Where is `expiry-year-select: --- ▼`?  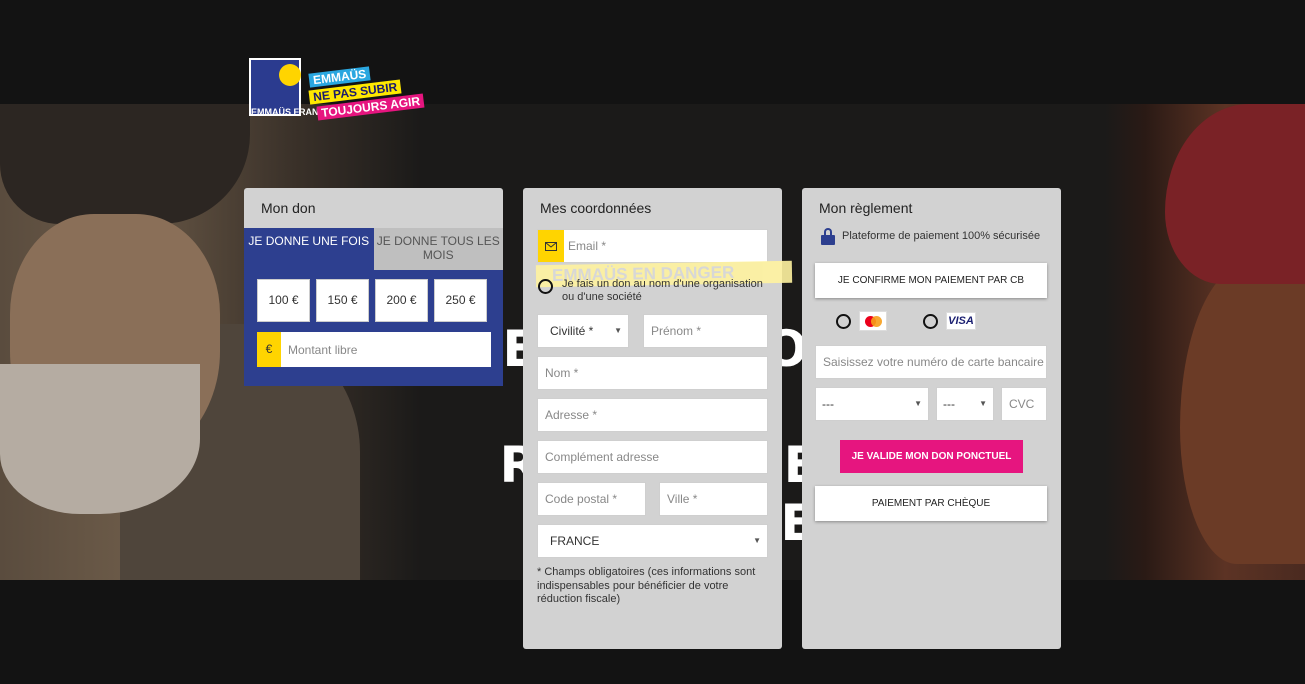
expiry-year-select: --- ▼ is located at coordinates (965, 404).